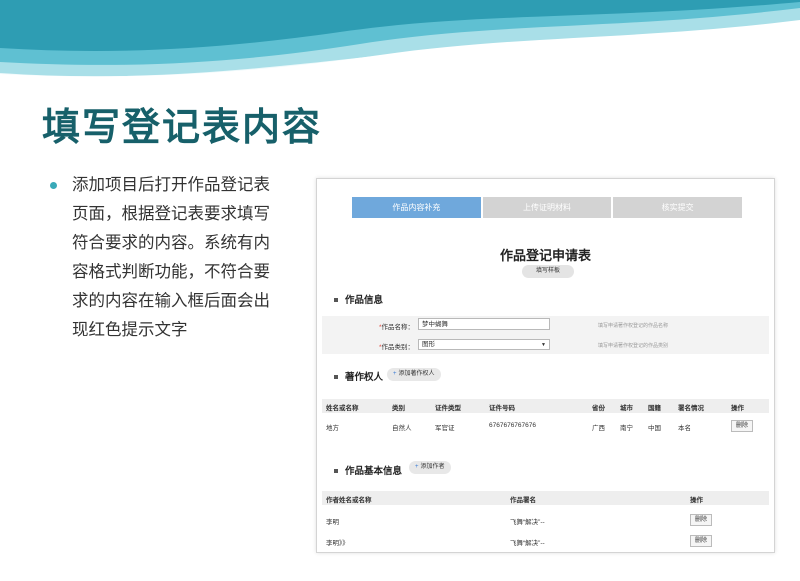 The width and height of the screenshot is (800, 581). Describe the element at coordinates (633, 326) in the screenshot. I see `work-name-hint: 填写申请著作权登记的作品名称` at that location.